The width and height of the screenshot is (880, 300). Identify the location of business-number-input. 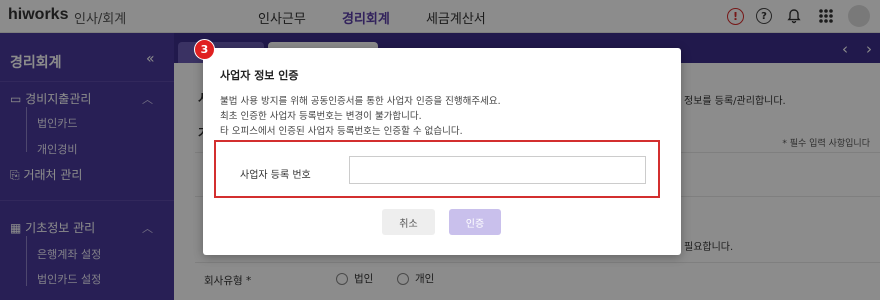
(497, 170).